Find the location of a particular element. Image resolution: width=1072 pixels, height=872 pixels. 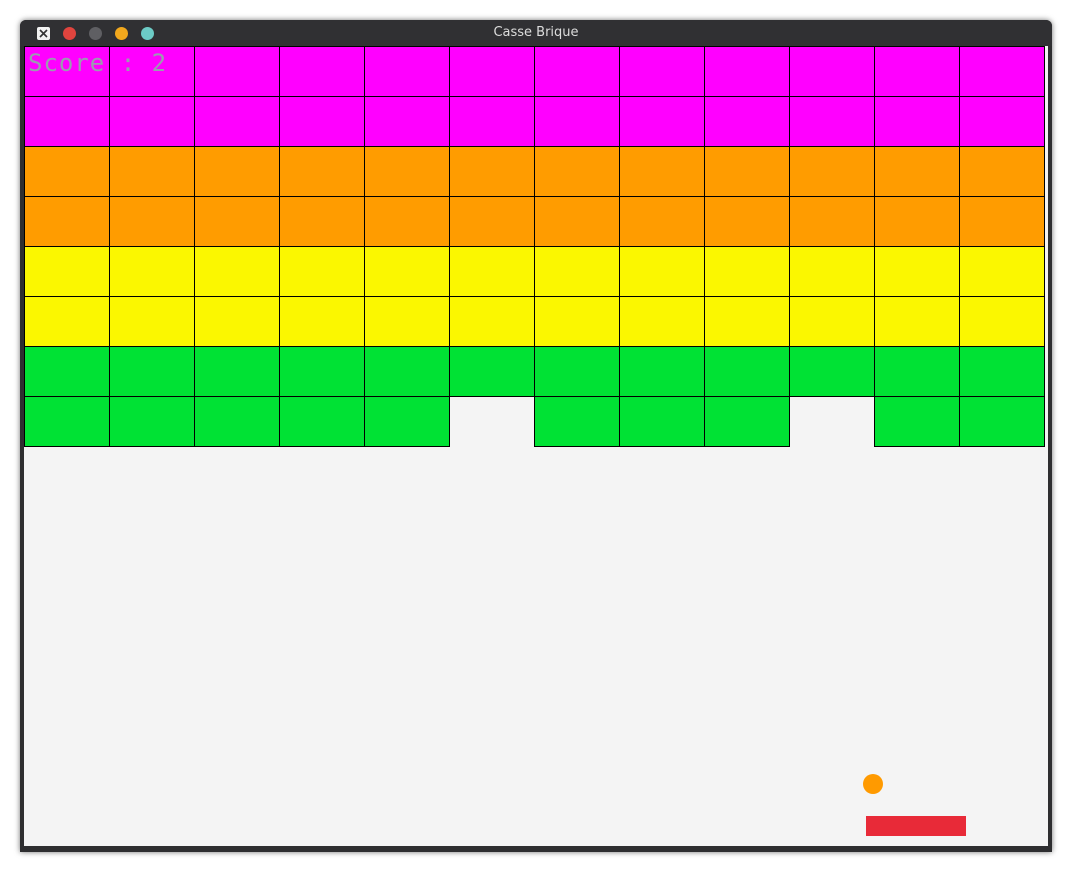

score-label: Score : 2 is located at coordinates (98, 63).